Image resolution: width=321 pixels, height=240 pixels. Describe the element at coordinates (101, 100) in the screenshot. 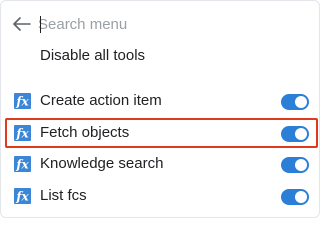

I see `tool-label: Create action item` at that location.